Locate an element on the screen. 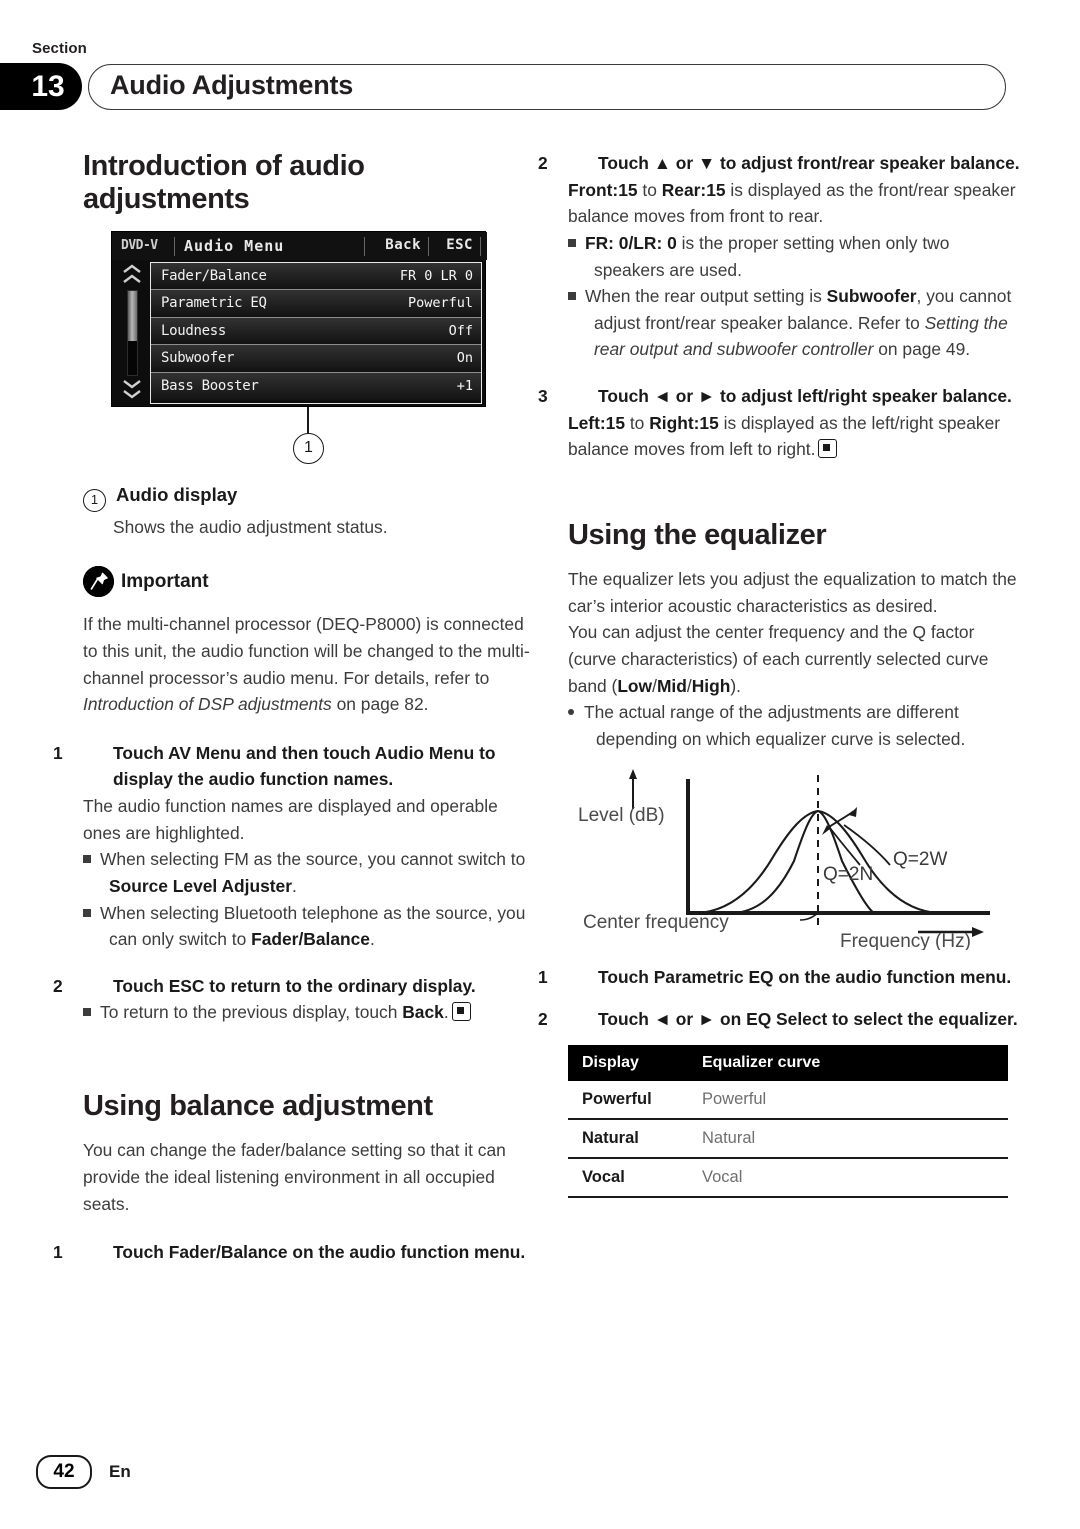 The height and width of the screenshot is (1529, 1080). heading-using-equalizer: Using the equalizer is located at coordinates (697, 534).